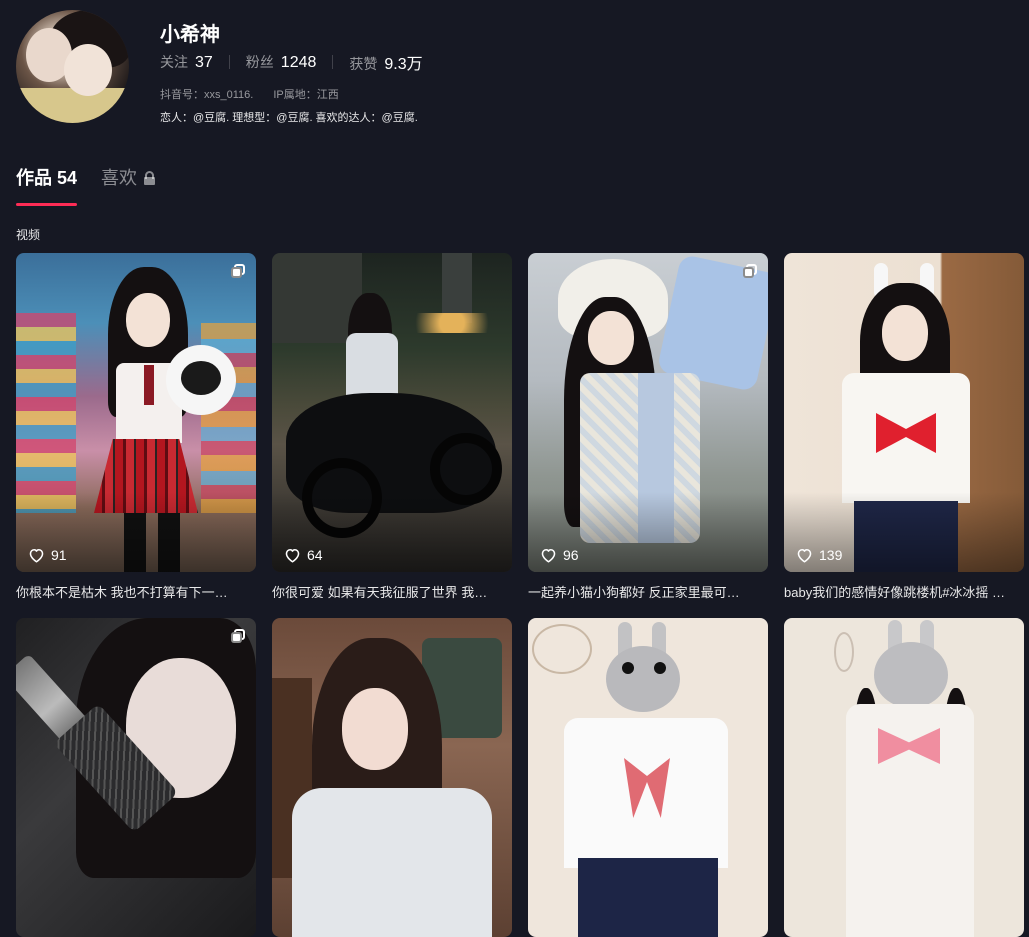 This screenshot has height=937, width=1029. I want to click on like-count-value: 96, so click(571, 555).